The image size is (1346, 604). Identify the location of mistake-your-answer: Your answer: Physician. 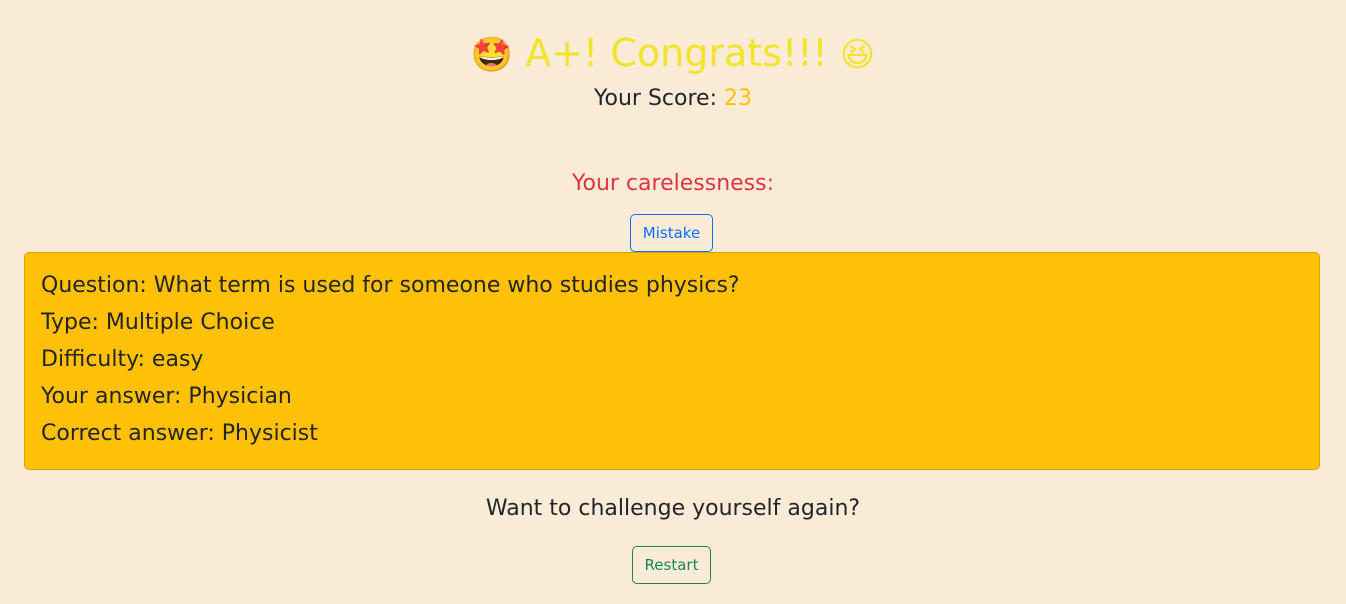
(166, 396).